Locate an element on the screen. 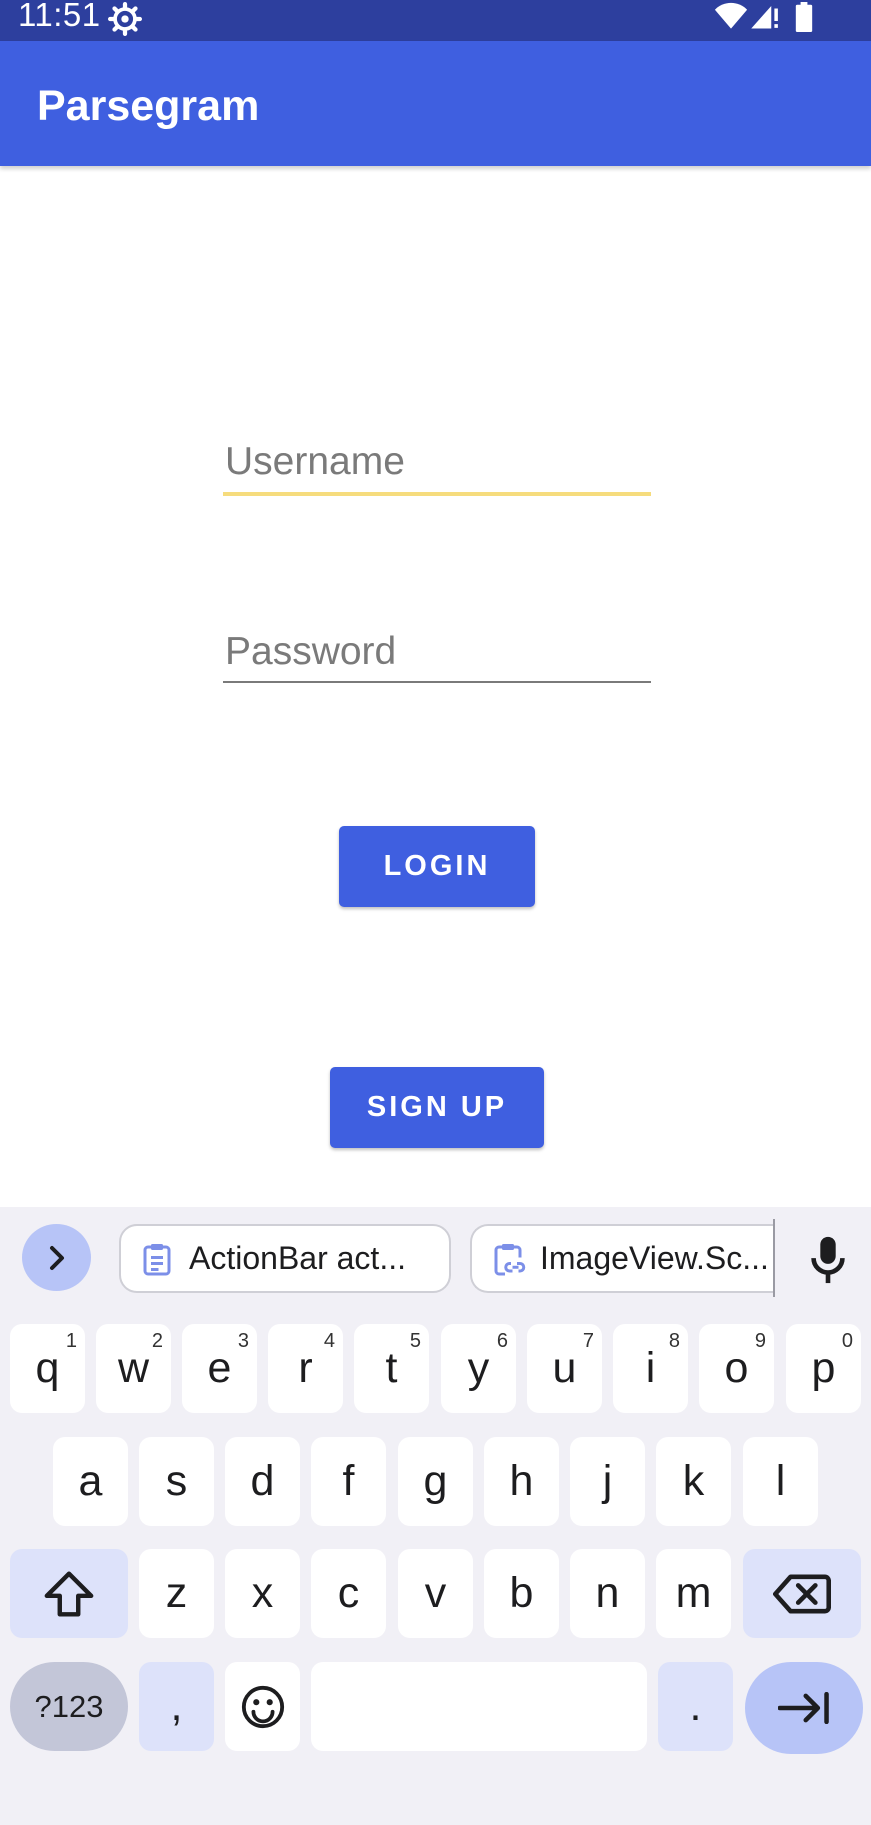 The width and height of the screenshot is (871, 1825). emoji-icon is located at coordinates (262, 1706).